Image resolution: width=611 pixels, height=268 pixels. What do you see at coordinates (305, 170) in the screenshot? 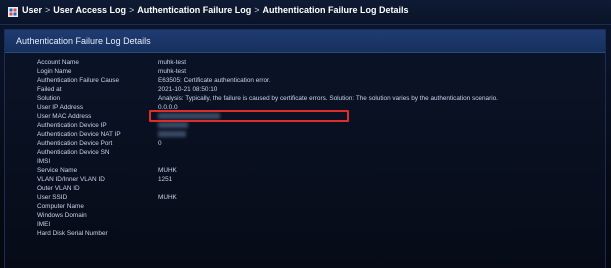
I see `detail-row-service-name: Service Name MUHK` at bounding box center [305, 170].